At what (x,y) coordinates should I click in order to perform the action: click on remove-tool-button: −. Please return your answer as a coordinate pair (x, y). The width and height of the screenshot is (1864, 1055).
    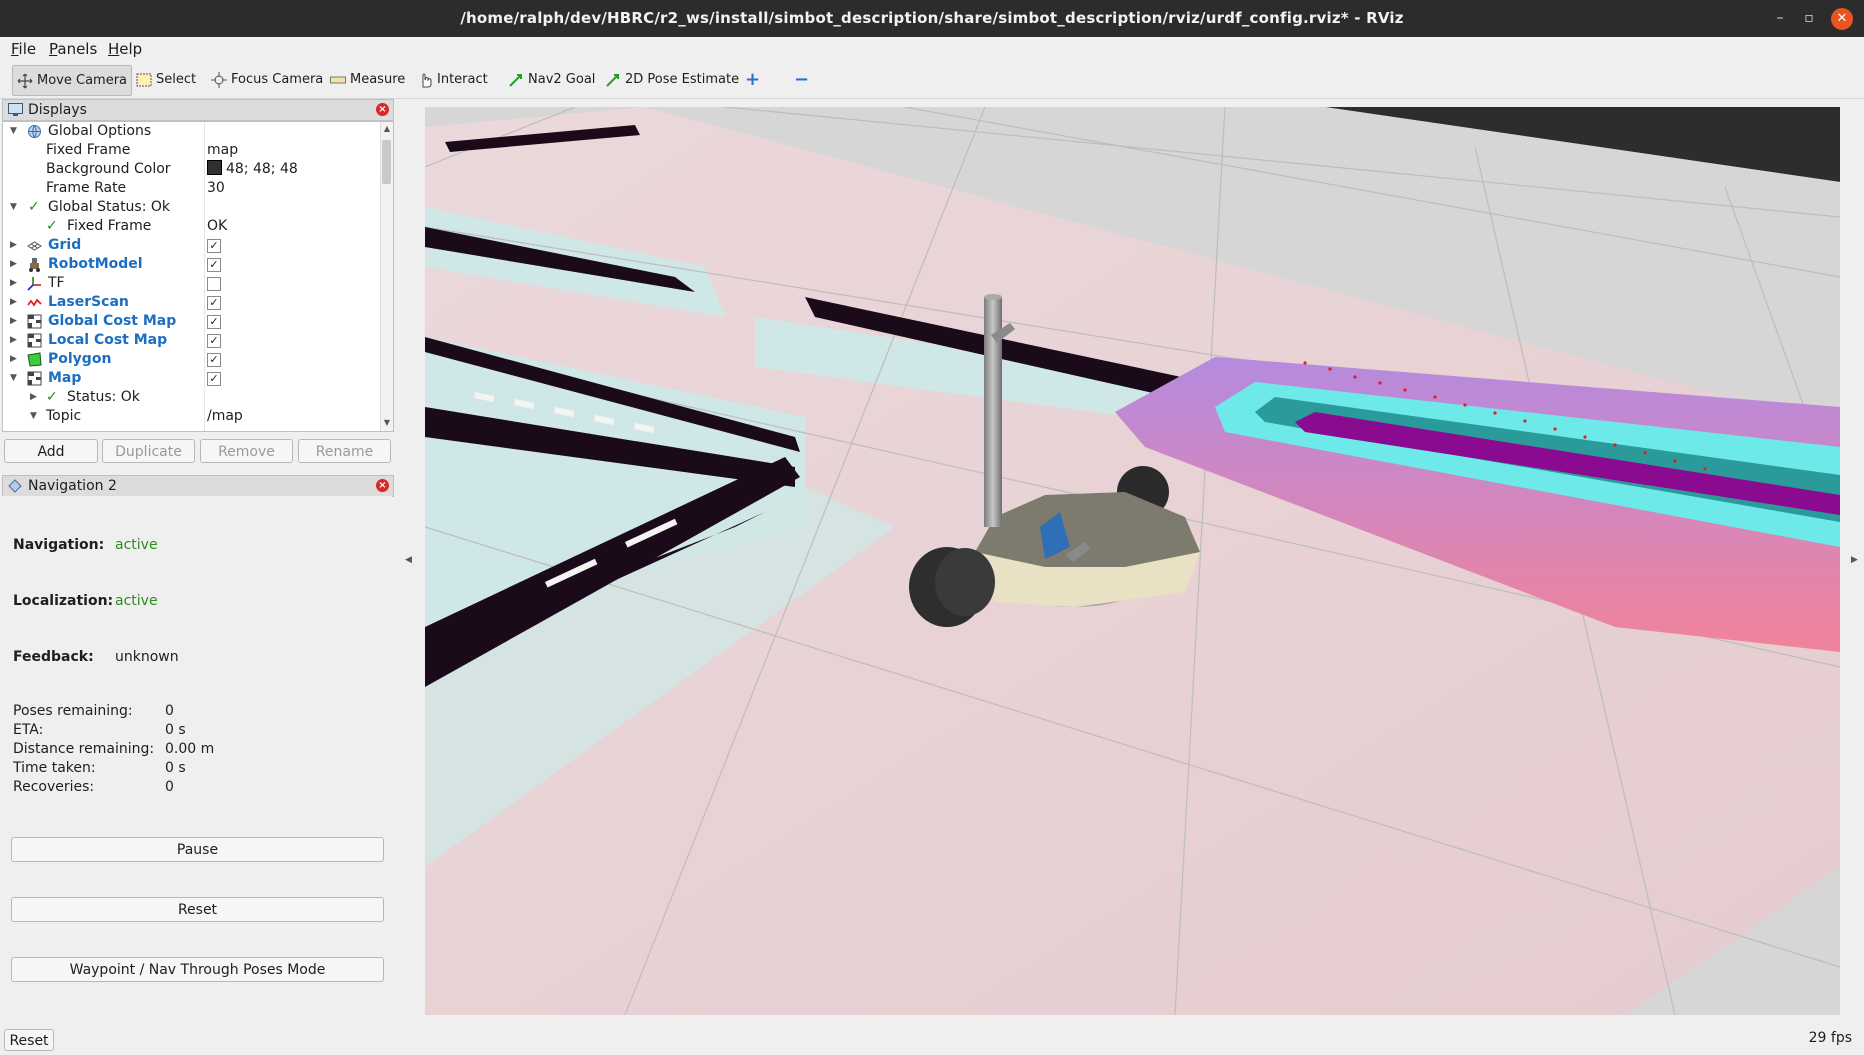
    Looking at the image, I should click on (801, 79).